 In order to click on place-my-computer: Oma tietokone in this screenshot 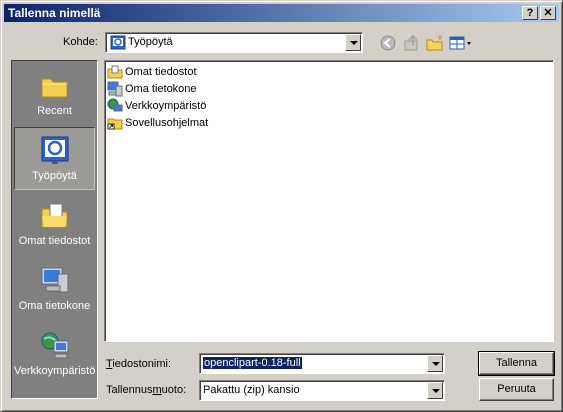, I will do `click(54, 289)`.